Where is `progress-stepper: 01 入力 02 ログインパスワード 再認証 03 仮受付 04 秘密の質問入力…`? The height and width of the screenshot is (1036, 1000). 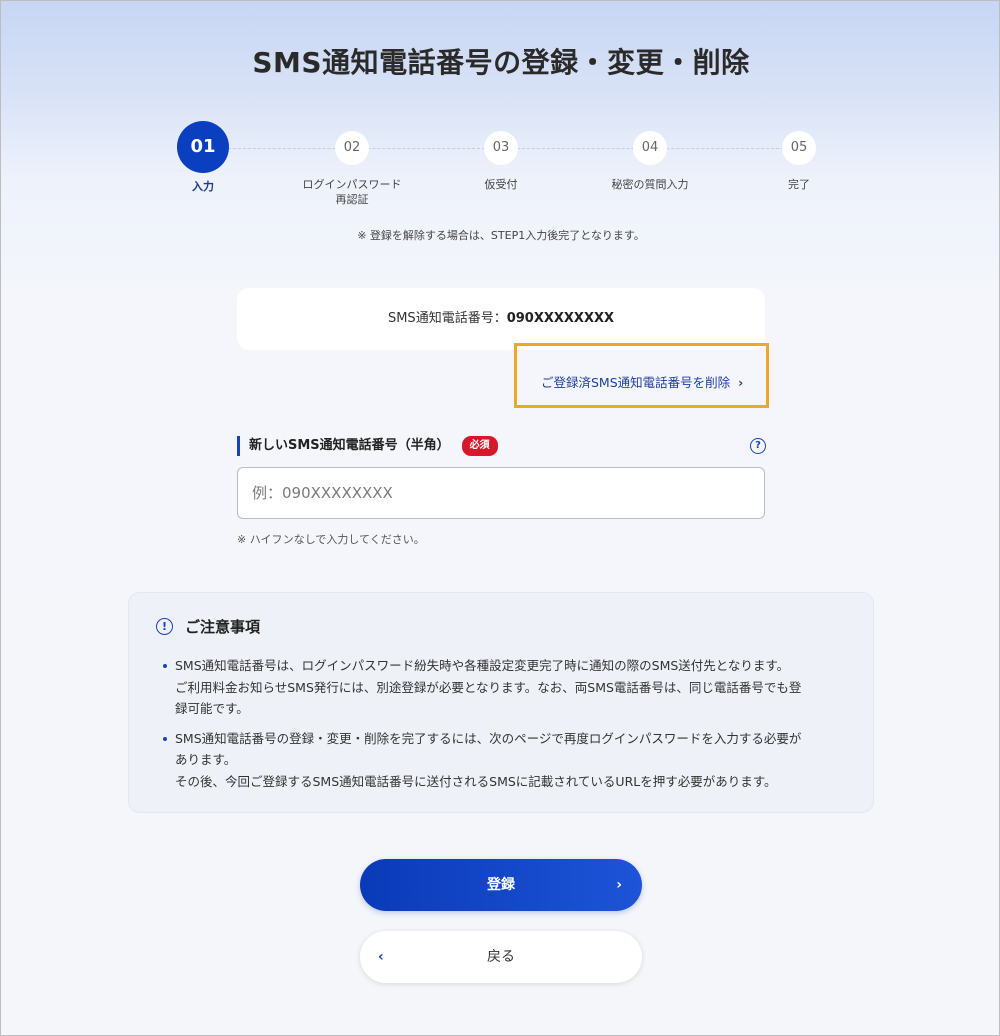 progress-stepper: 01 入力 02 ログインパスワード 再認証 03 仮受付 04 秘密の質問入力… is located at coordinates (500, 171).